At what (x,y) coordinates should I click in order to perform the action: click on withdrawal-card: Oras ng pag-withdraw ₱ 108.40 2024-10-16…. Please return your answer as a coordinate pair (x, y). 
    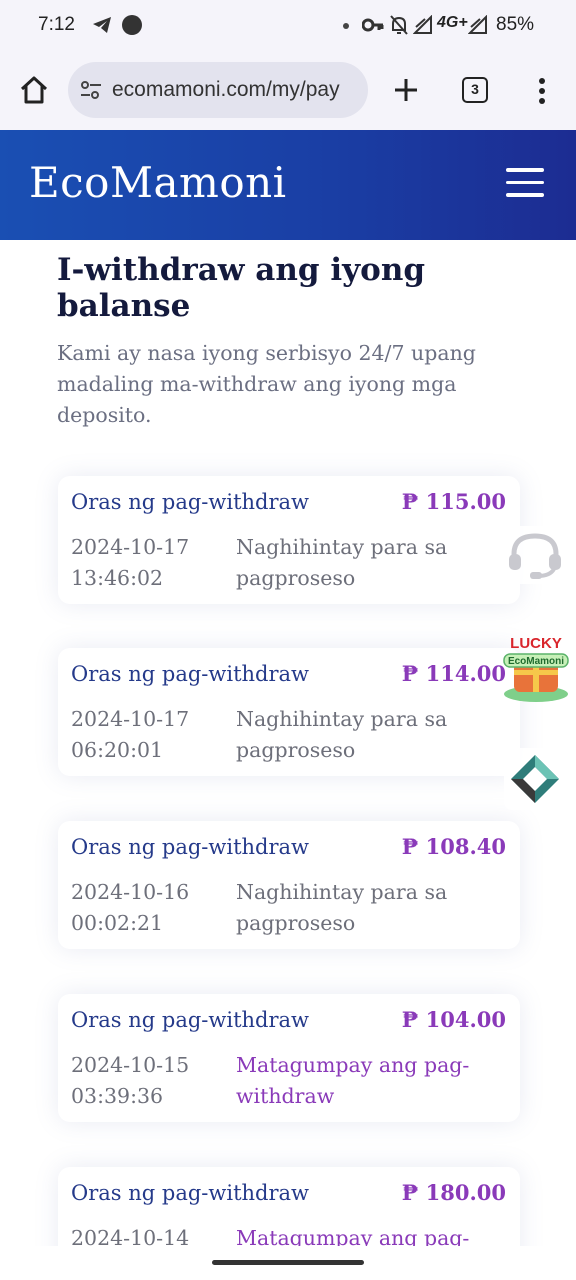
    Looking at the image, I should click on (289, 885).